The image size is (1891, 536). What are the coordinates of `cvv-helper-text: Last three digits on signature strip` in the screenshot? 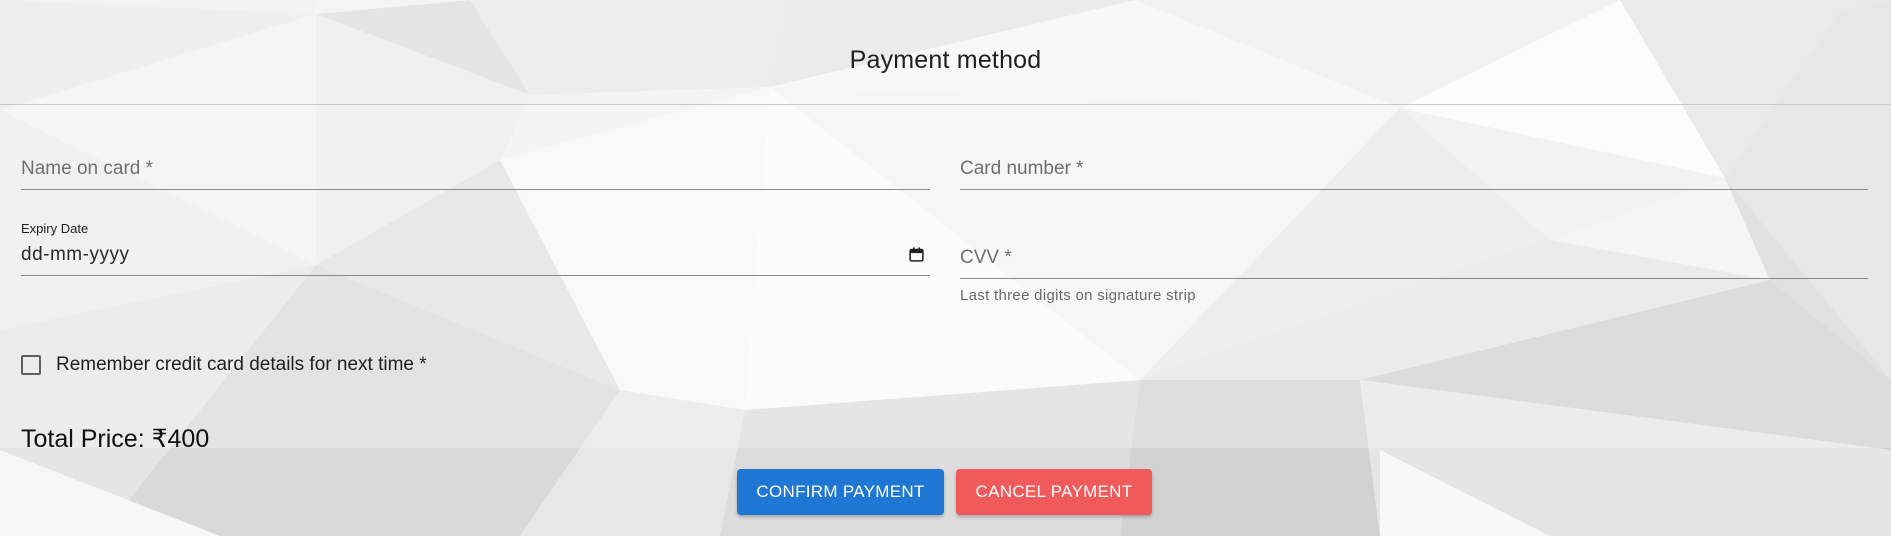 It's located at (1078, 295).